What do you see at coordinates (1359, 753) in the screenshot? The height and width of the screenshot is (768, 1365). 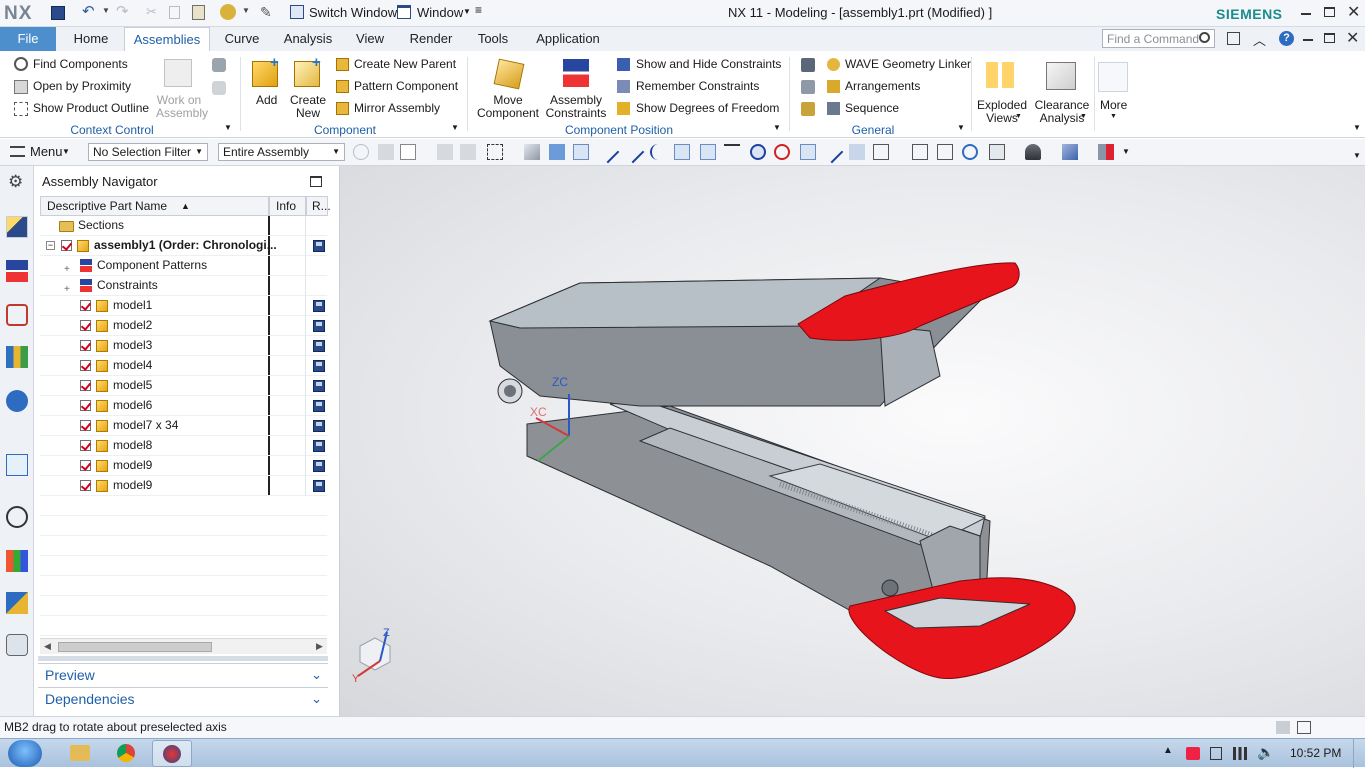 I see `show-desktop-button` at bounding box center [1359, 753].